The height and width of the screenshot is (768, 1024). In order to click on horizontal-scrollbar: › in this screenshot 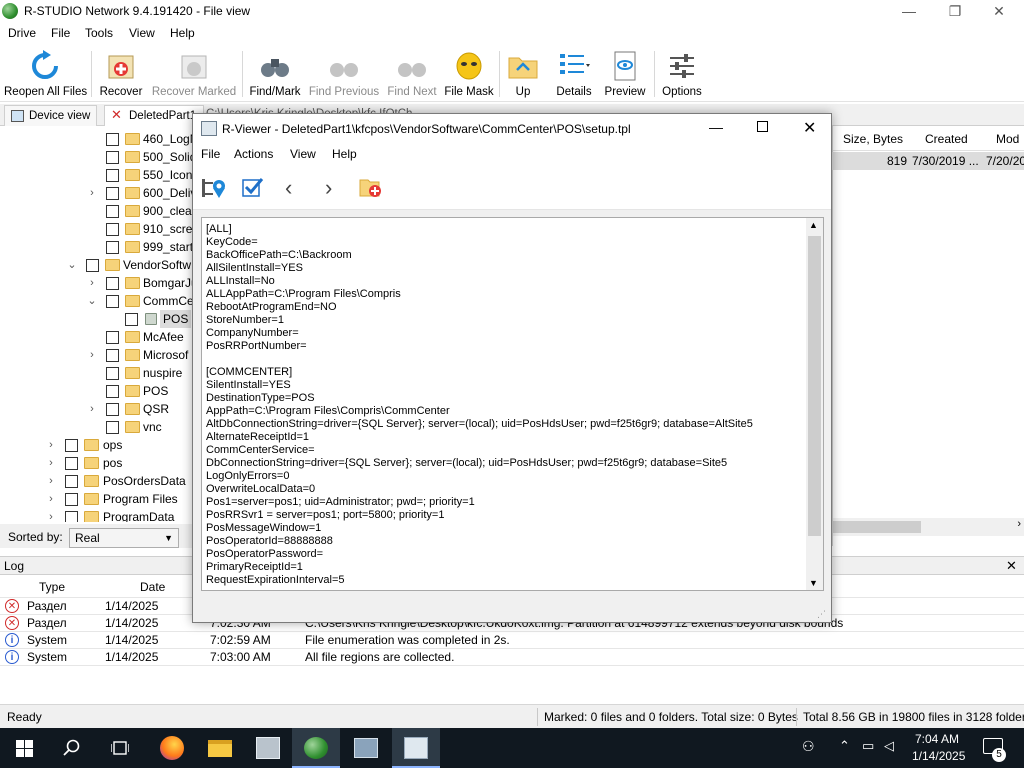, I will do `click(928, 527)`.